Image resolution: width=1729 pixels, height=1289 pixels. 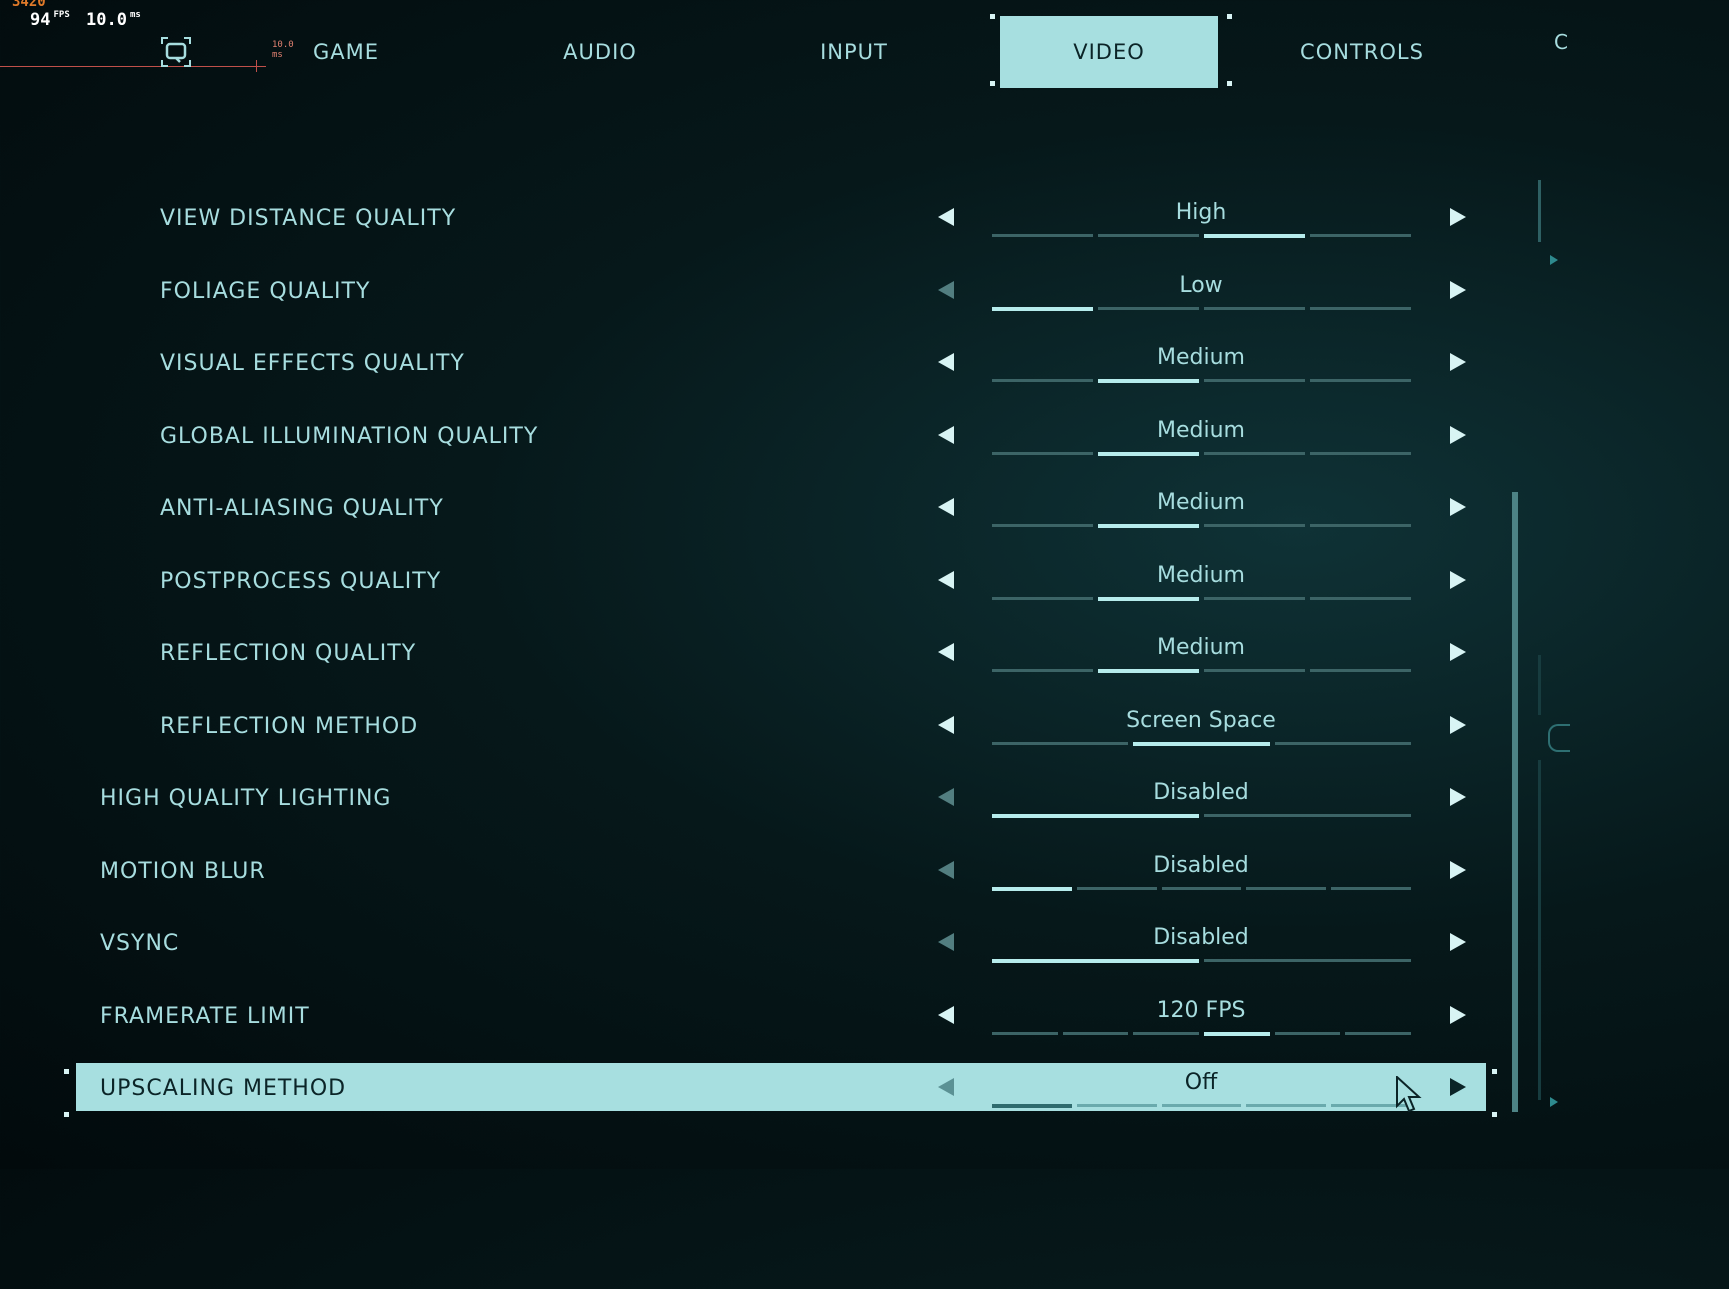 What do you see at coordinates (1515, 802) in the screenshot?
I see `scrollbar` at bounding box center [1515, 802].